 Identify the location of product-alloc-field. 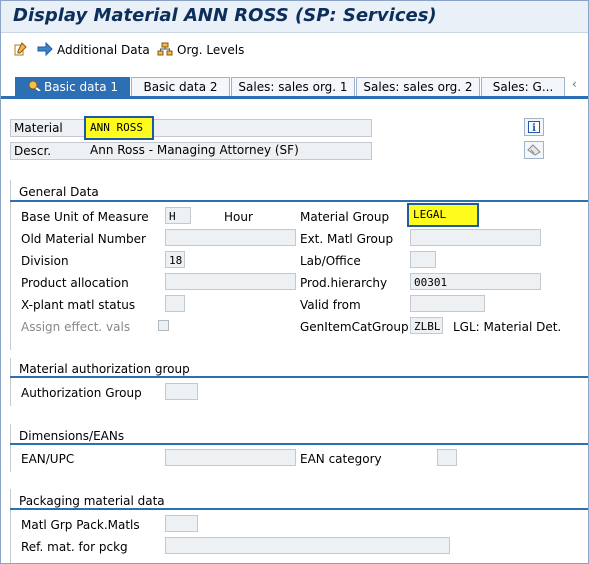
(230, 281).